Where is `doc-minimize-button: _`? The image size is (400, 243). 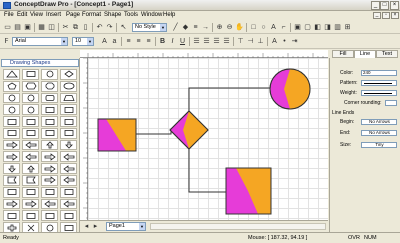
doc-minimize-button: _ is located at coordinates (377, 15).